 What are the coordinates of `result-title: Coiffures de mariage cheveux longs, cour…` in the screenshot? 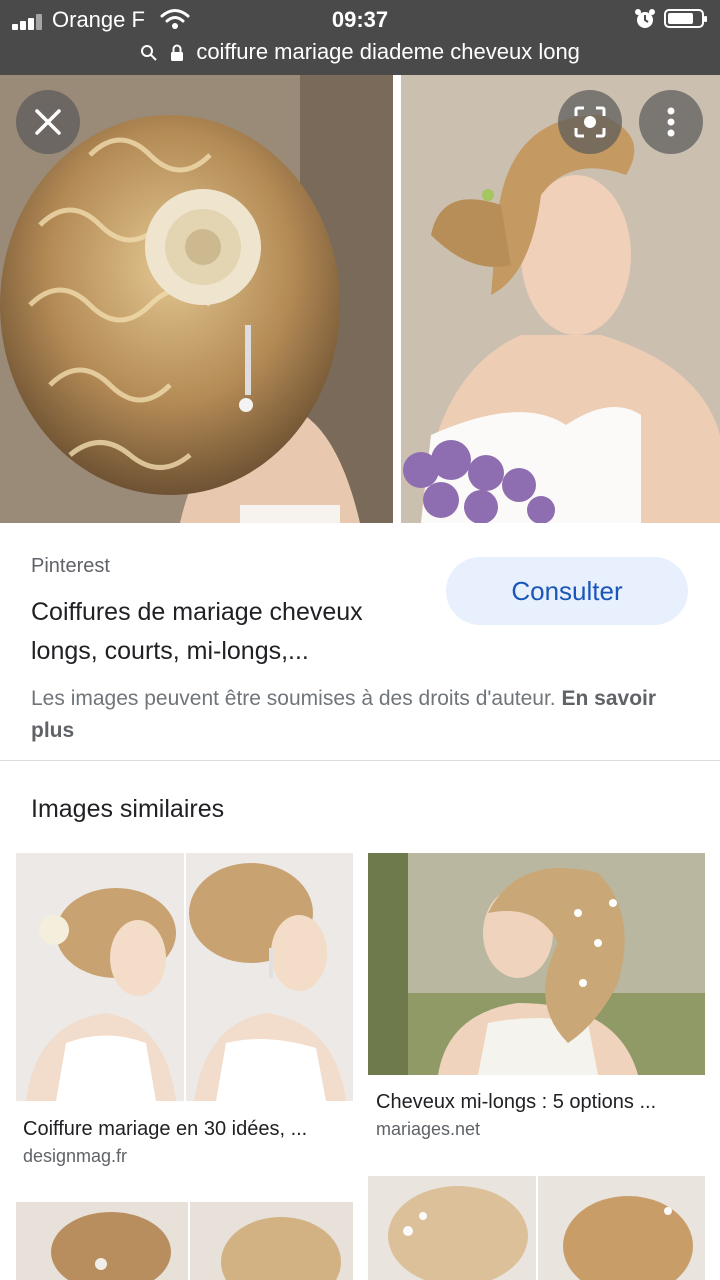 It's located at (231, 632).